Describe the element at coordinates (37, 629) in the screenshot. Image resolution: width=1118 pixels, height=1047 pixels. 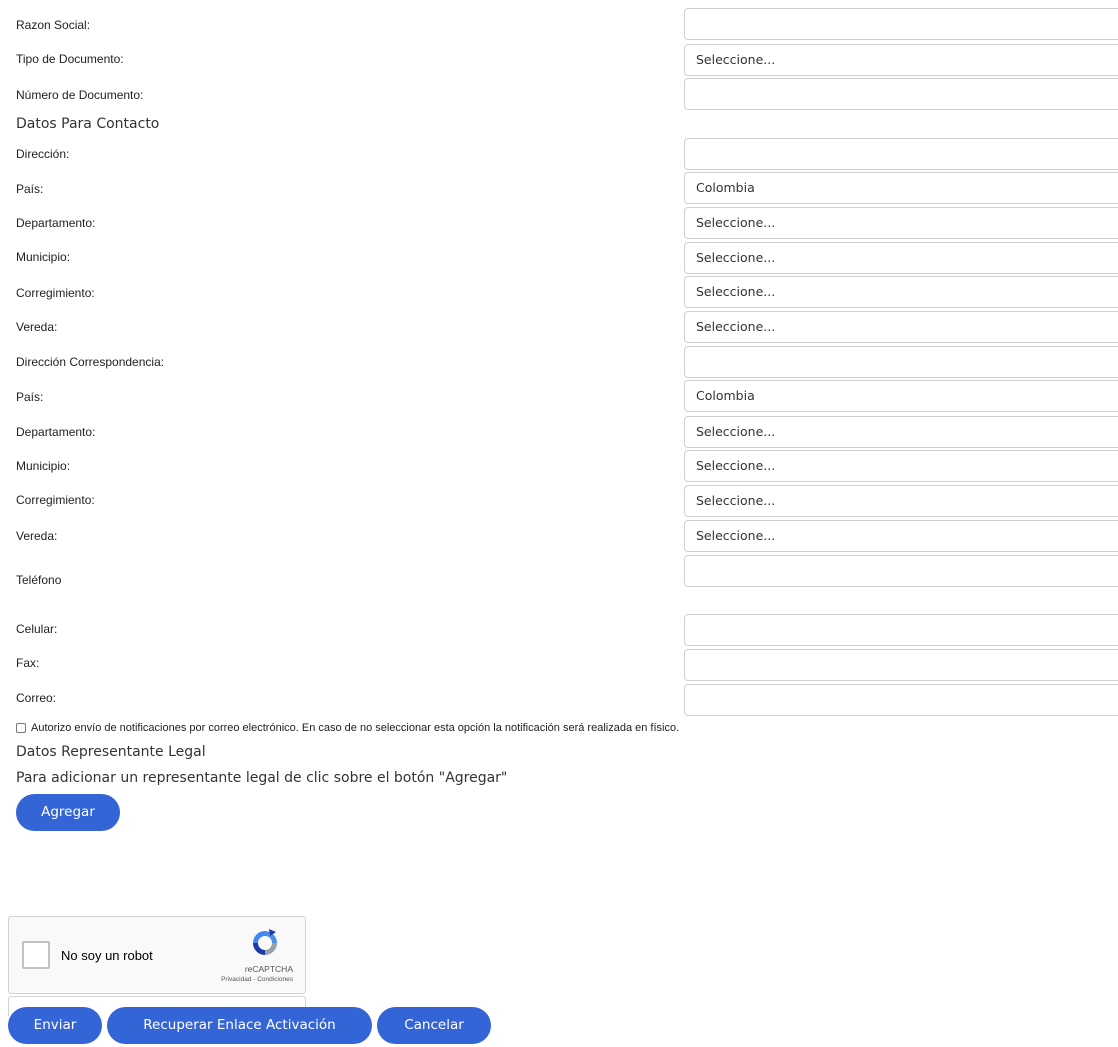
I see `celular-label: Celular:` at that location.